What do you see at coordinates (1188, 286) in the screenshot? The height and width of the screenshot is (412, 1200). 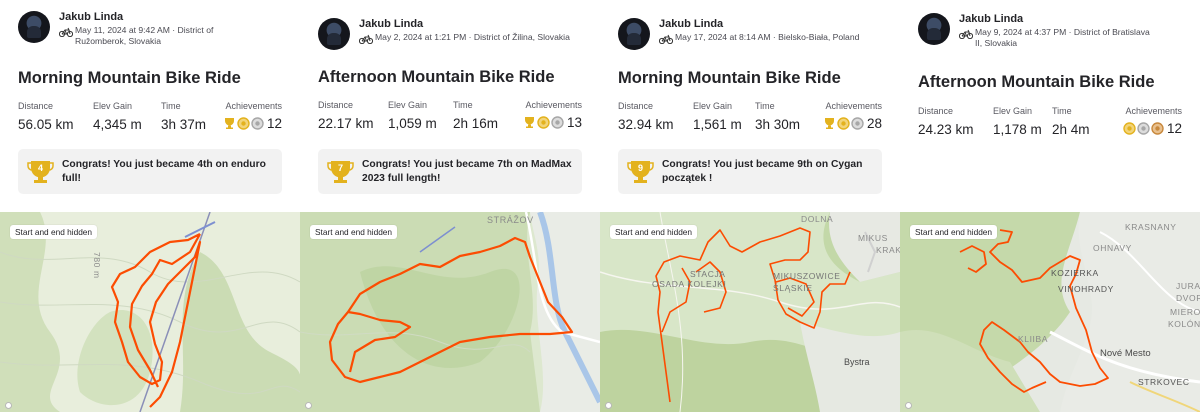 I see `map-place-label: JURA` at bounding box center [1188, 286].